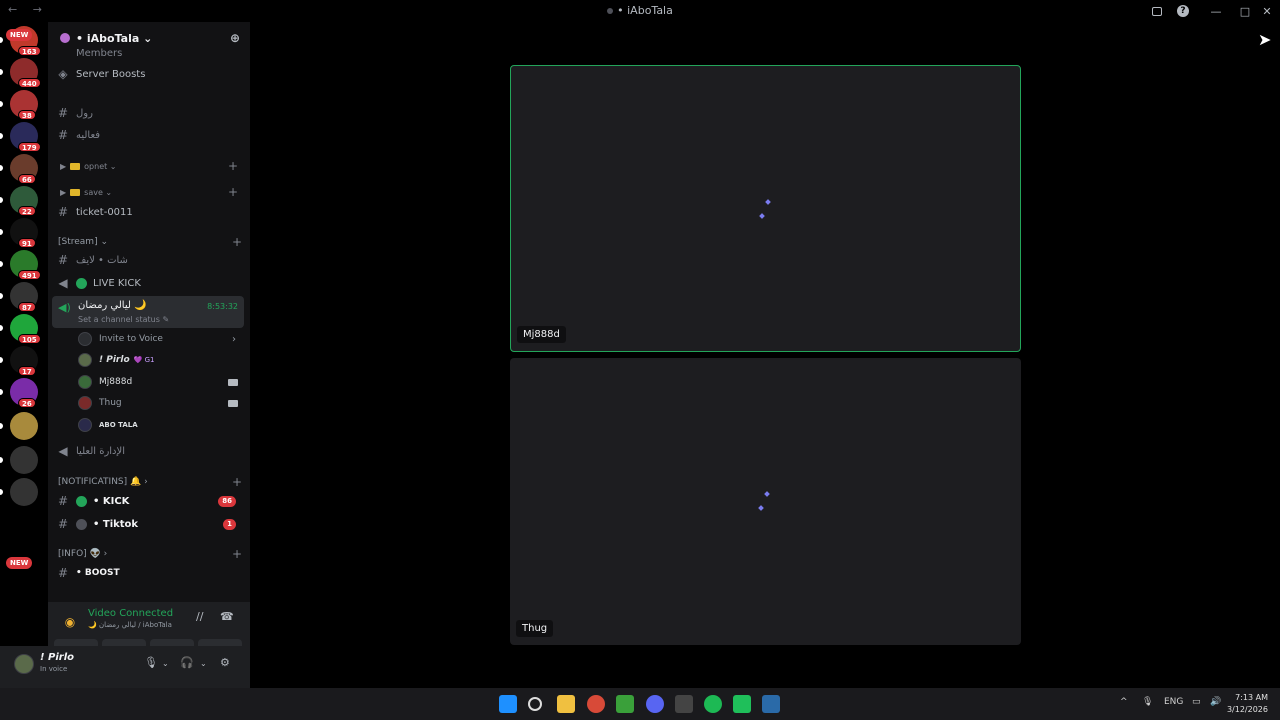 The height and width of the screenshot is (720, 1280). Describe the element at coordinates (596, 704) in the screenshot. I see `chrome-icon` at that location.